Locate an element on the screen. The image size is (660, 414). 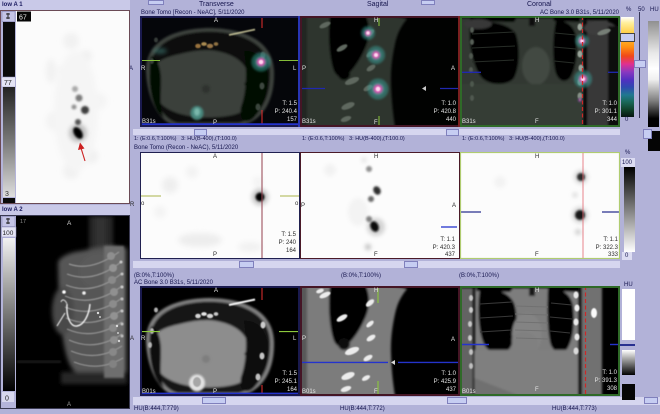
svg-text: 0 is located at coordinates (7, 399).